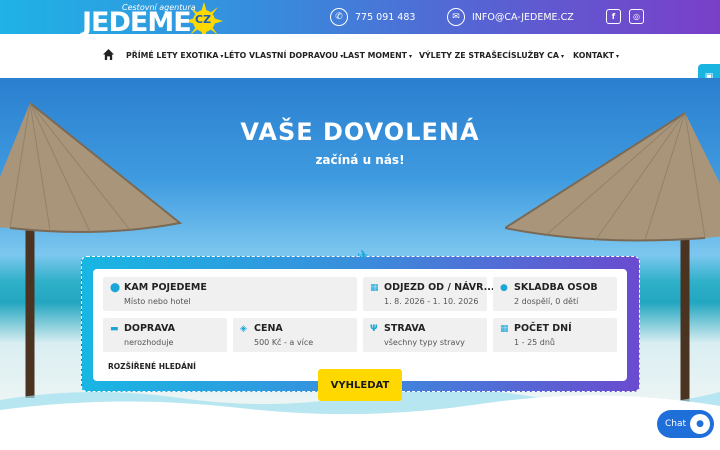  I want to click on money-icon: ◈, so click(243, 329).